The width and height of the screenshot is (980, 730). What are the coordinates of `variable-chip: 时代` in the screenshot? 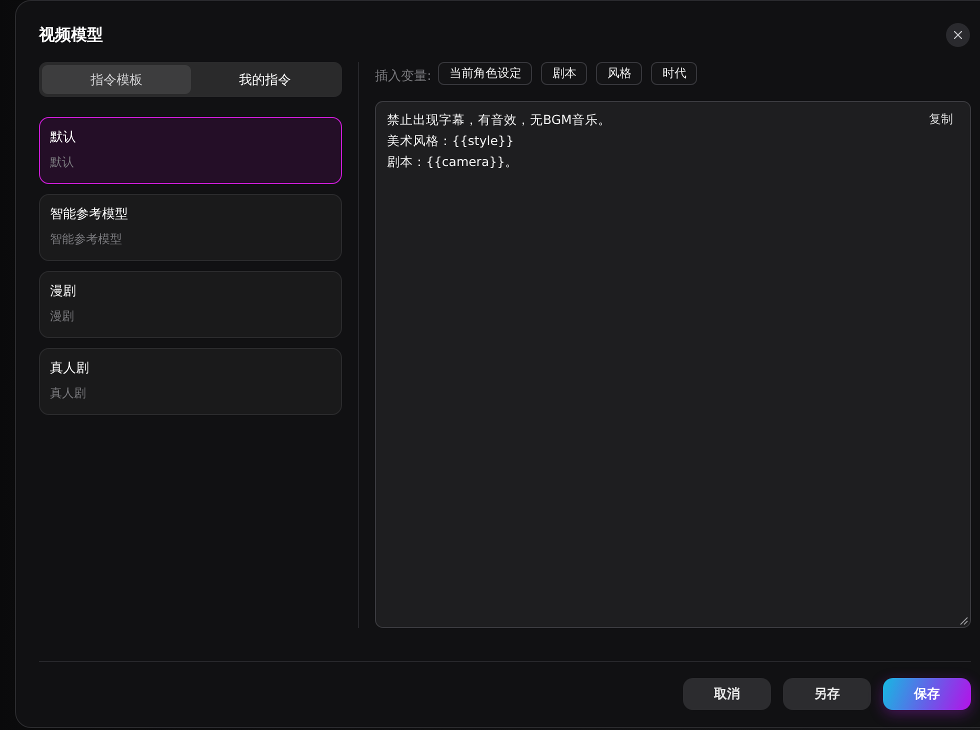 It's located at (674, 73).